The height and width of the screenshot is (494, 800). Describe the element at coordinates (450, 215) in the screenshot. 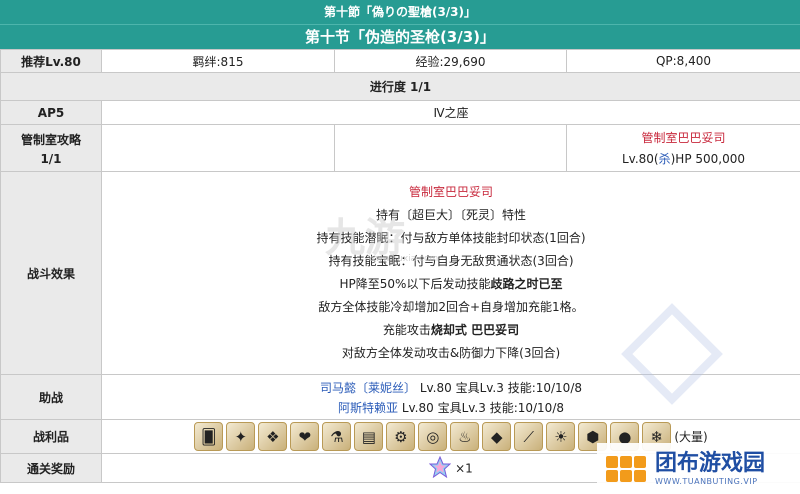

I see `effect-traits: 持有〔超巨大〕〔死灵〕特性` at that location.